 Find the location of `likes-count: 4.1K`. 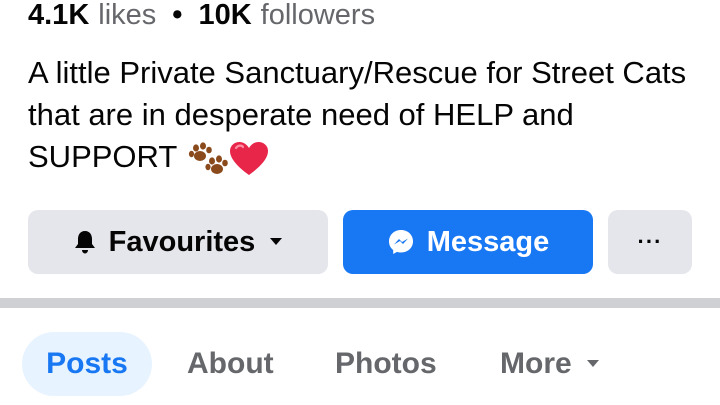

likes-count: 4.1K is located at coordinates (58, 16).